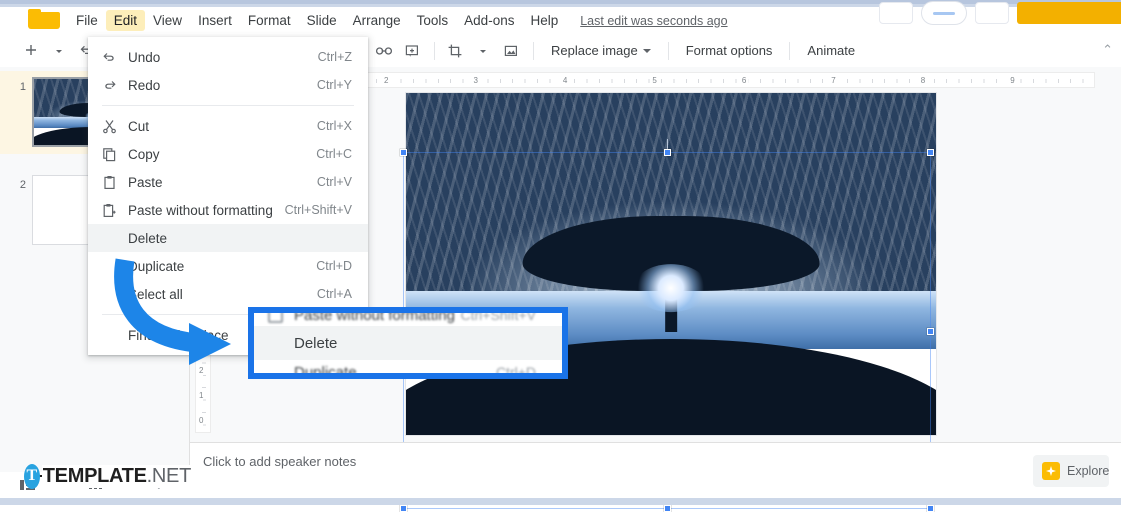 Image resolution: width=1121 pixels, height=512 pixels. I want to click on ruler-label: 3, so click(475, 80).